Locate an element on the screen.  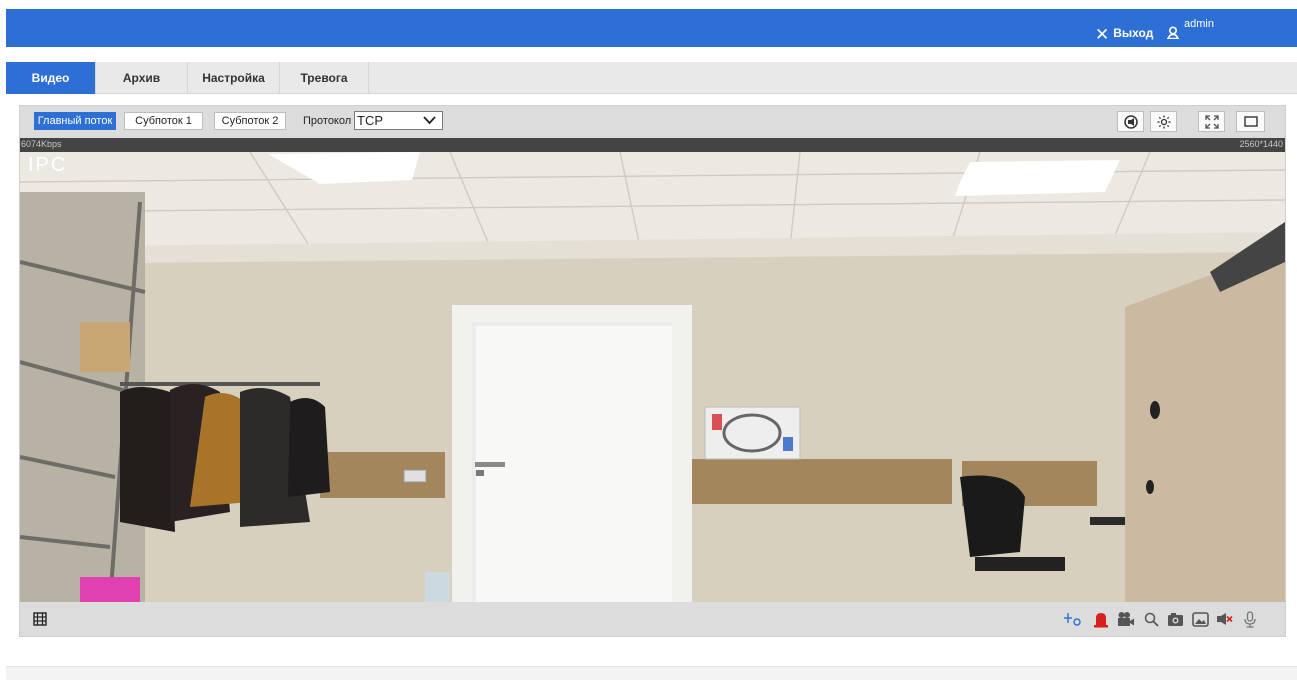
film-button is located at coordinates (40, 619).